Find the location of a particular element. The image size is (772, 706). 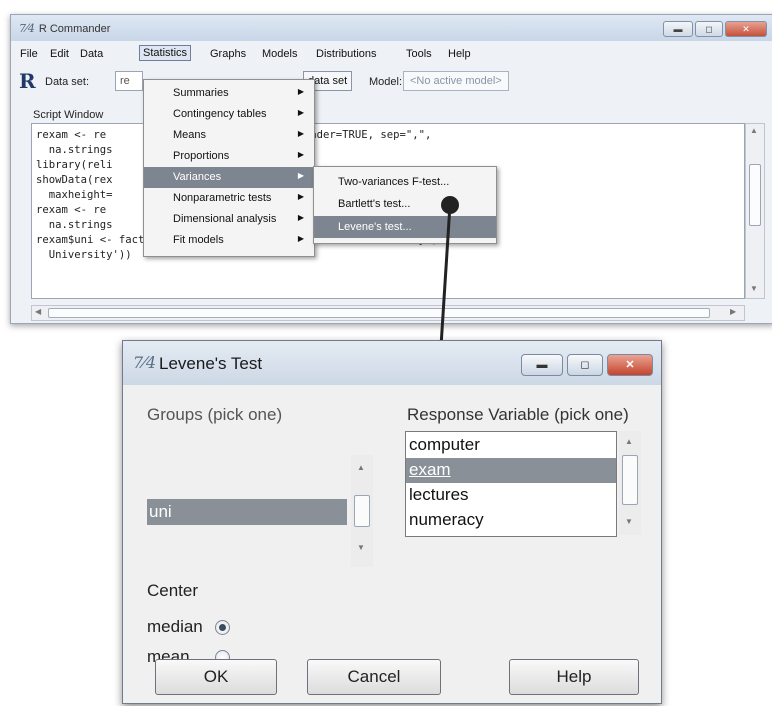

response-item-lectures: lectures is located at coordinates (511, 495).